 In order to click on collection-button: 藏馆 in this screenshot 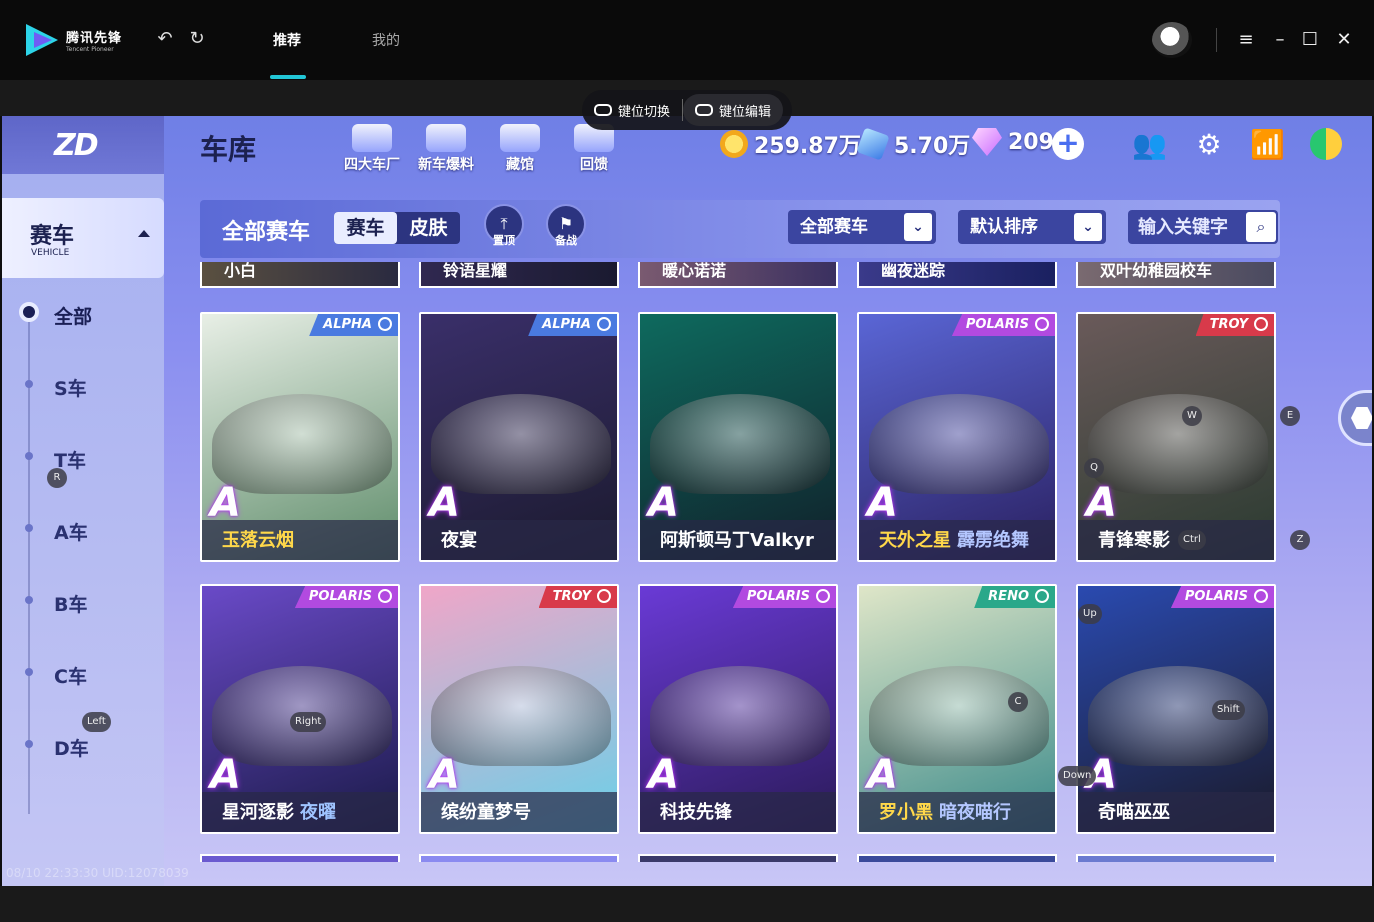, I will do `click(520, 150)`.